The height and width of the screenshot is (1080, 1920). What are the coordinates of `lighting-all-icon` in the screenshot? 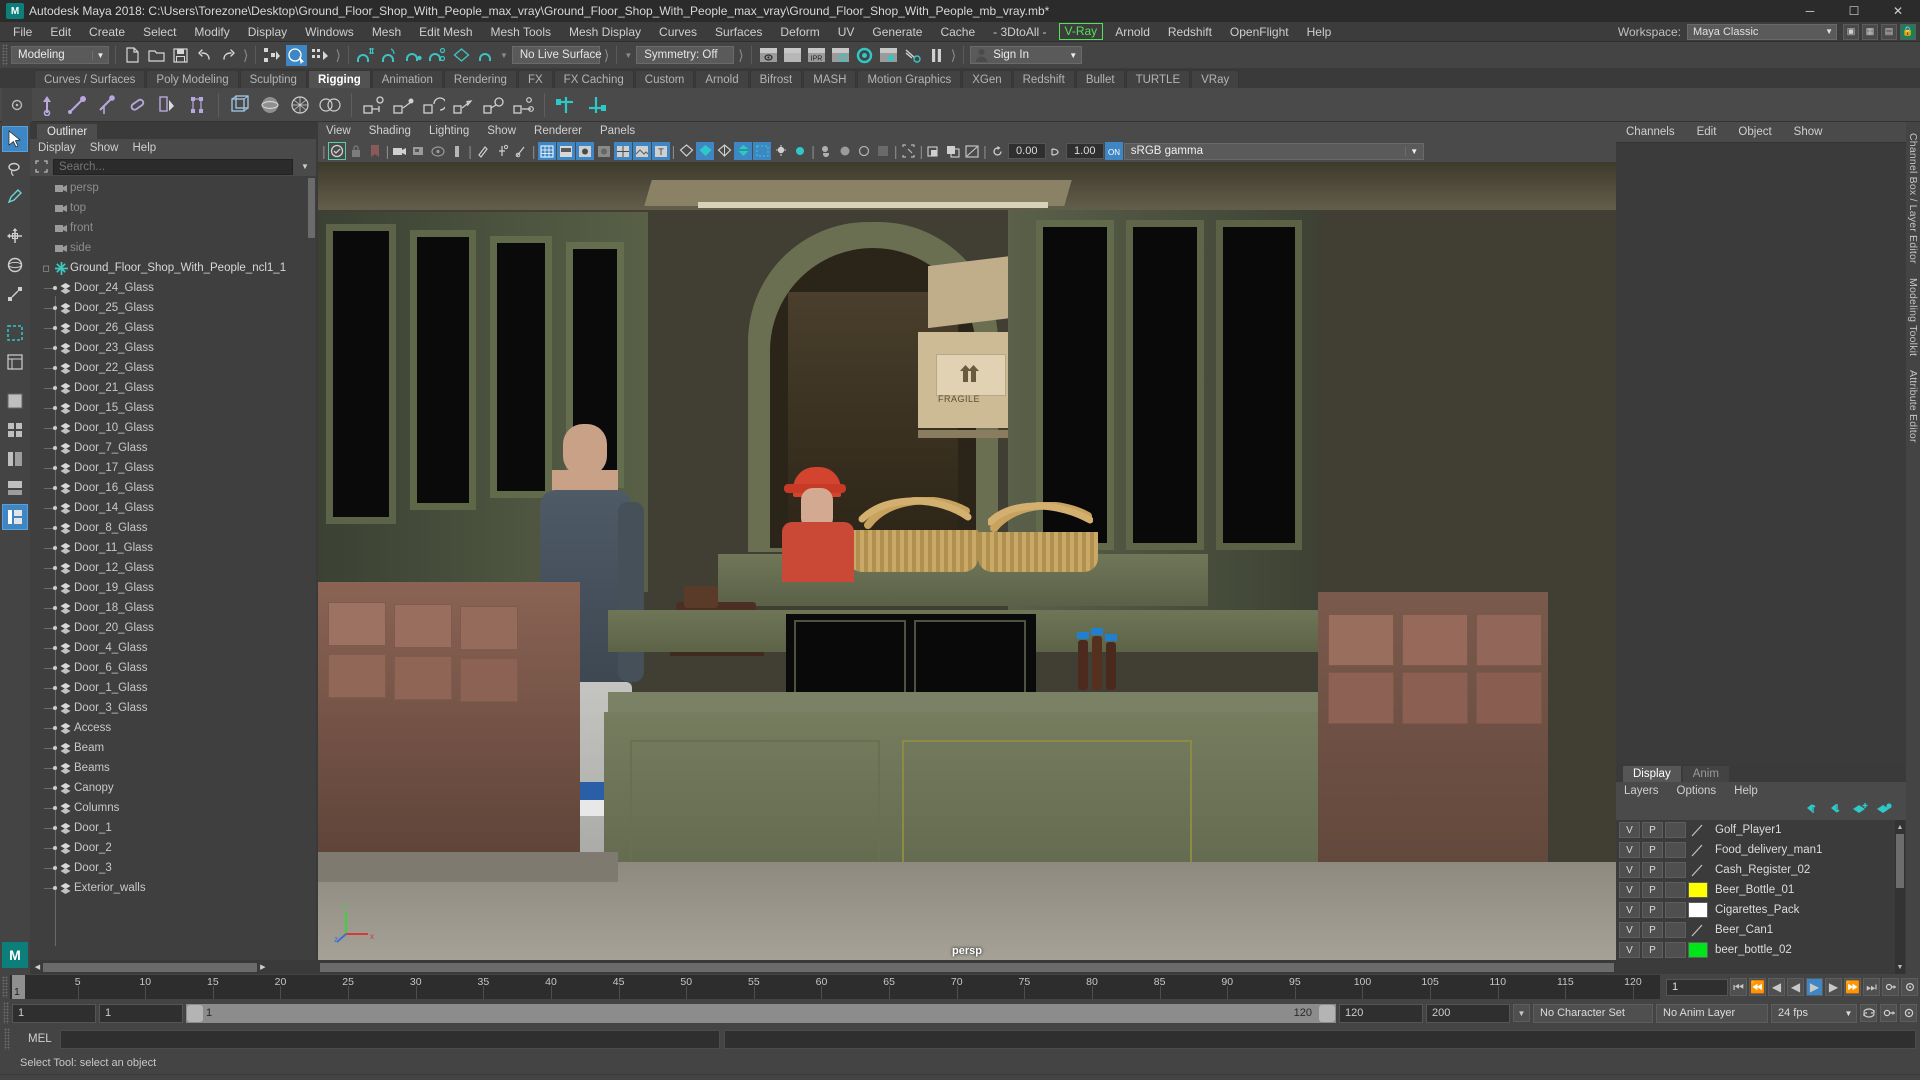 It's located at (800, 151).